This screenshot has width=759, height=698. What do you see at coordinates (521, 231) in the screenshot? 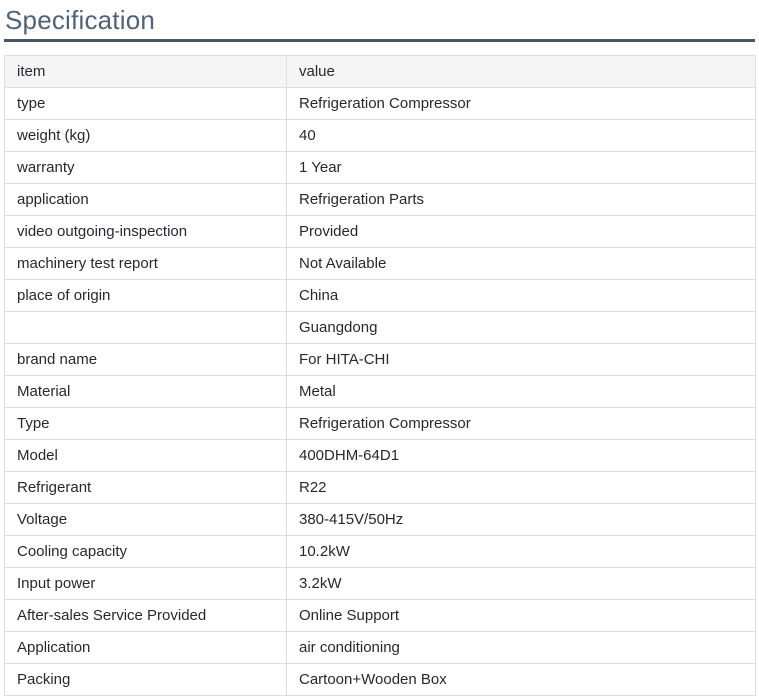
I see `value-cell: Provided` at bounding box center [521, 231].